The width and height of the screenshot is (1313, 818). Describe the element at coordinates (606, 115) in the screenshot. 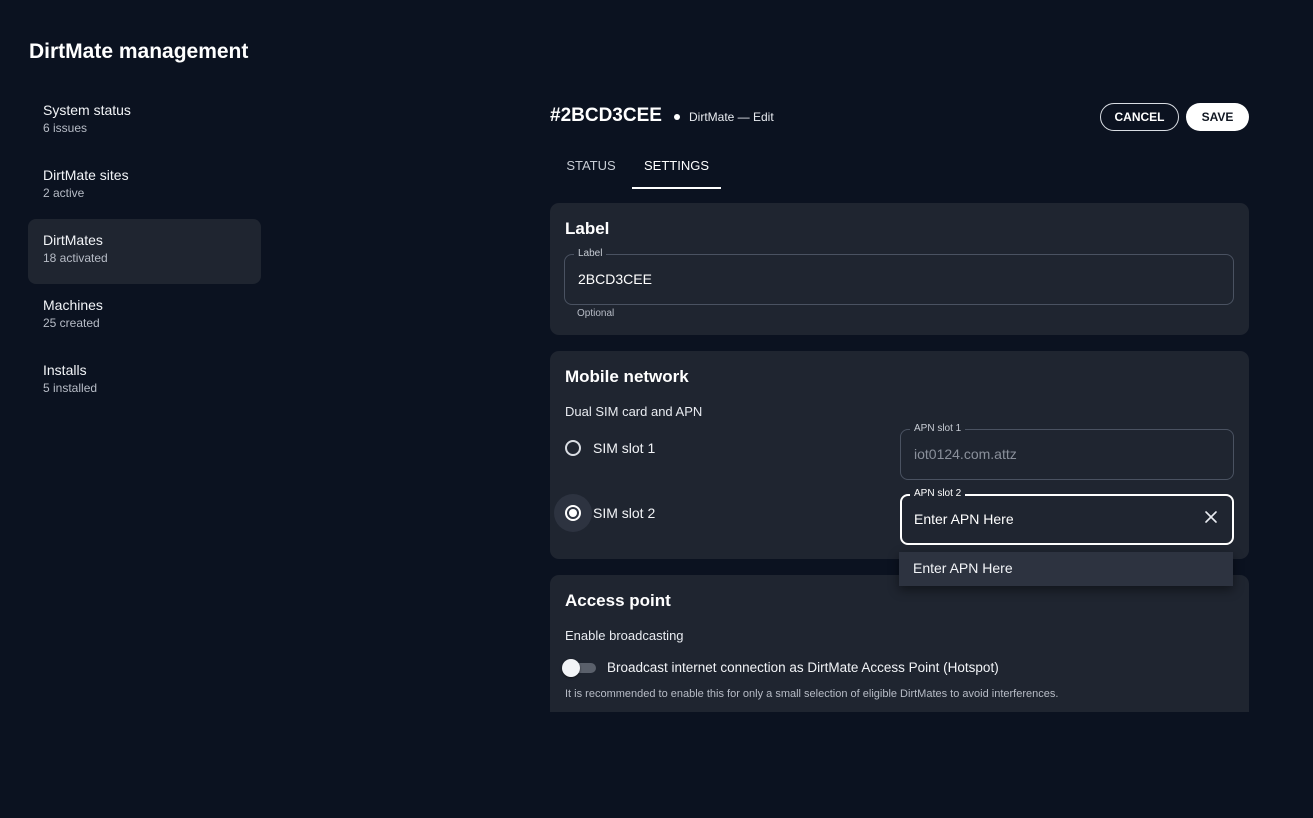

I see `device-id-title: #2BCD3CEE` at that location.